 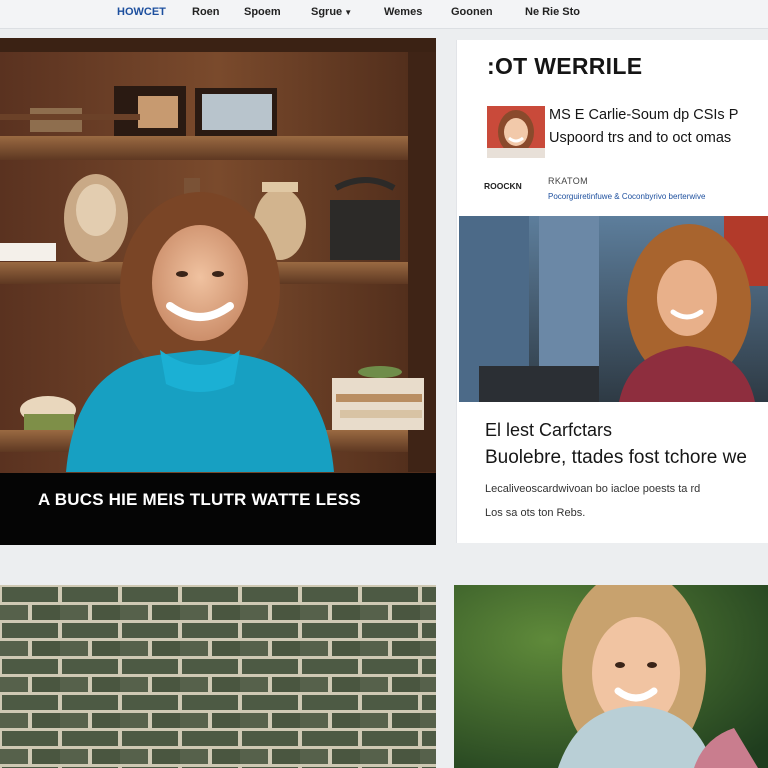 I want to click on portrait-card, so click(x=611, y=676).